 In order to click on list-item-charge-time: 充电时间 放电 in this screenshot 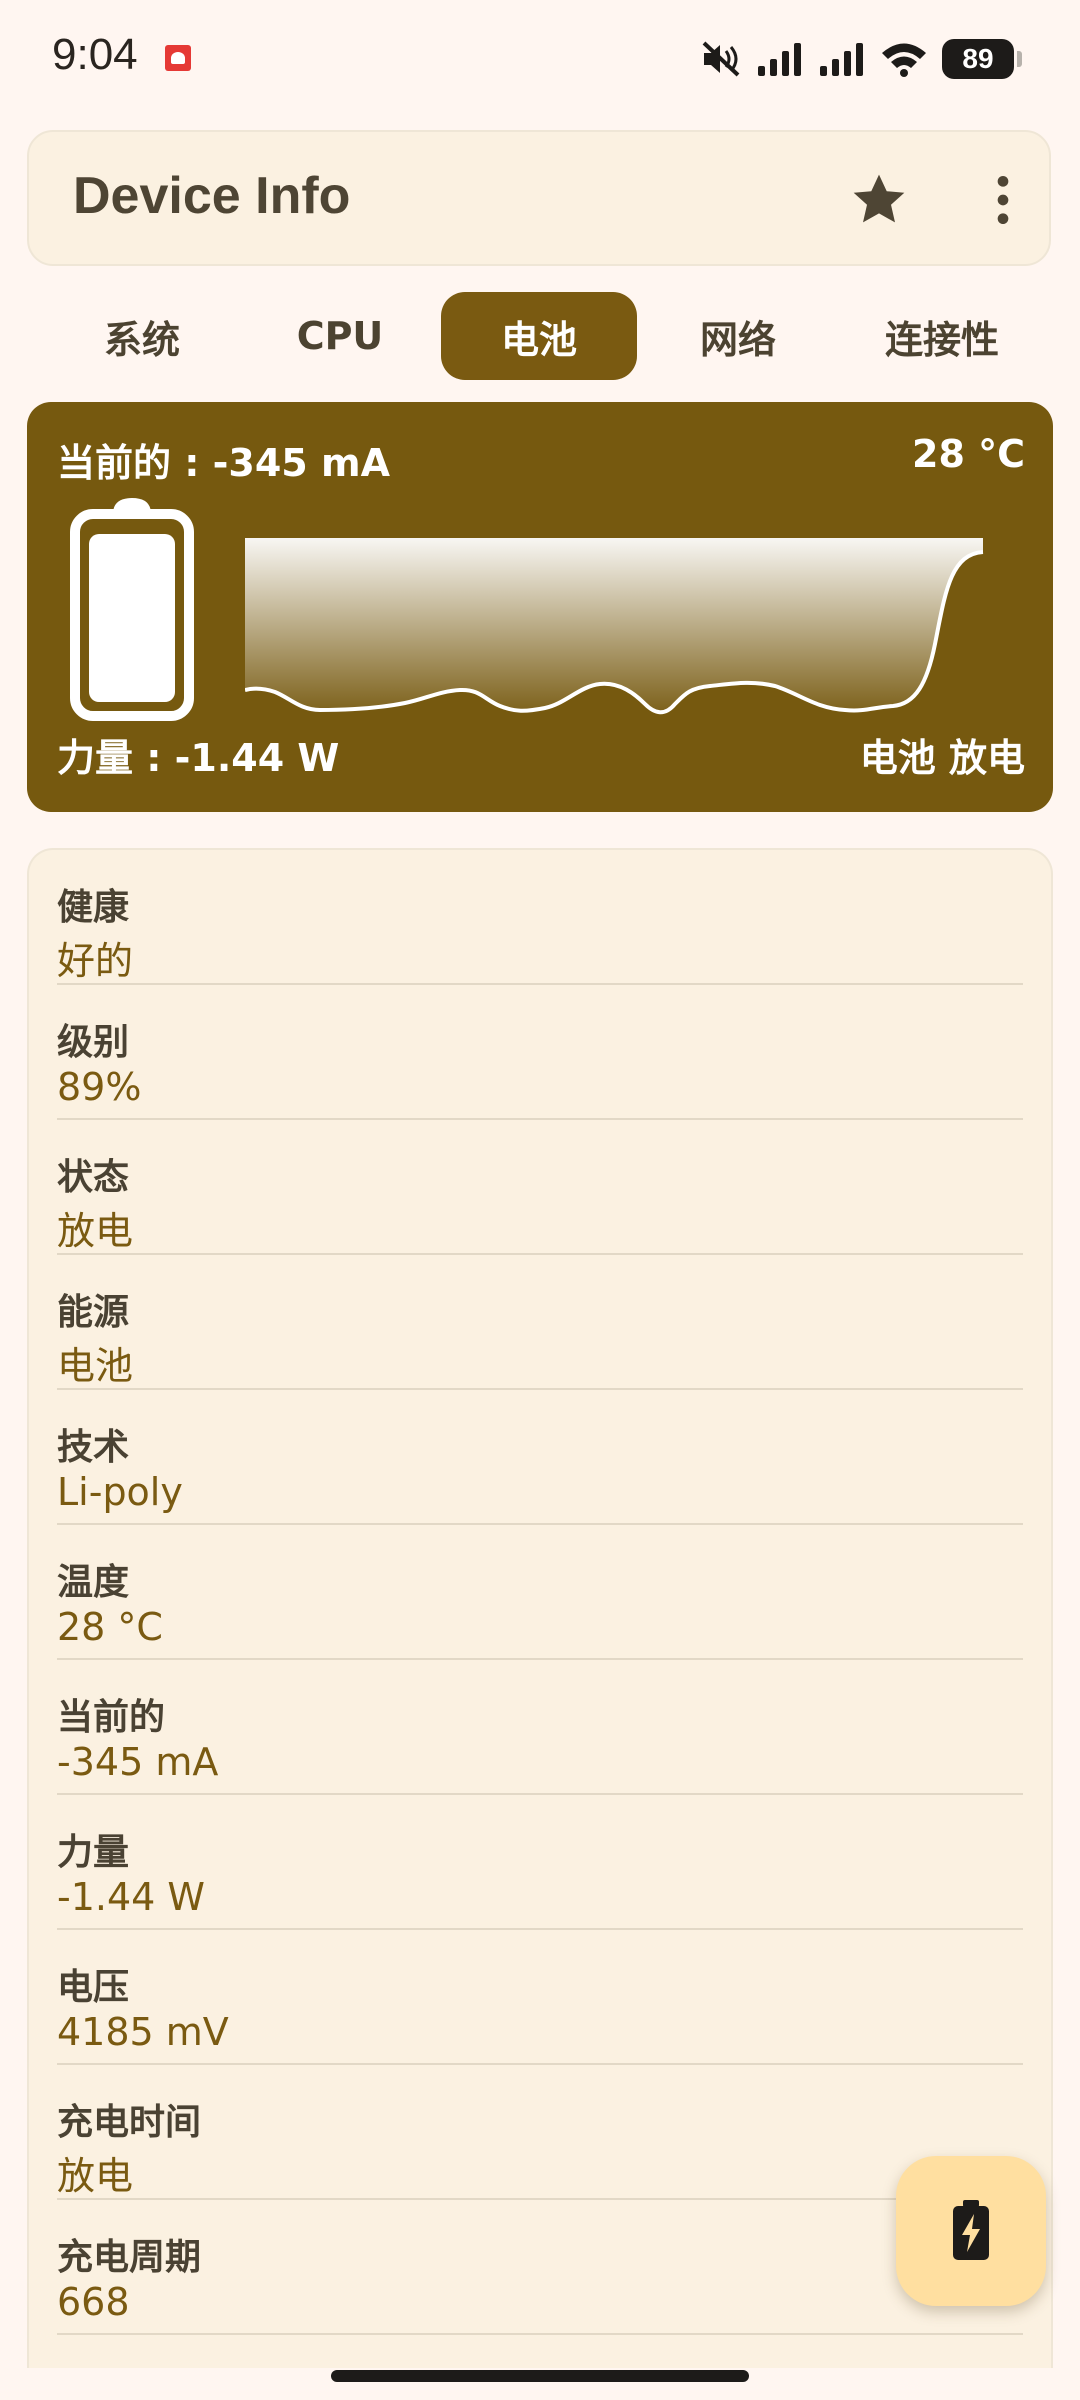, I will do `click(540, 2132)`.